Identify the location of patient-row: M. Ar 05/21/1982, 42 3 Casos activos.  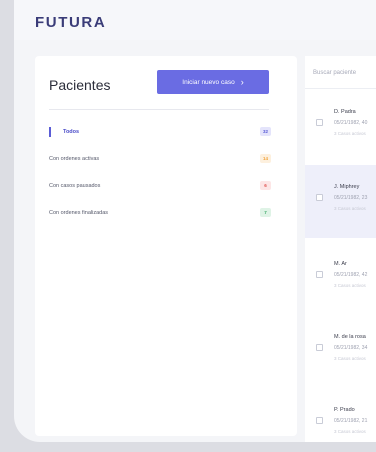
(340, 275).